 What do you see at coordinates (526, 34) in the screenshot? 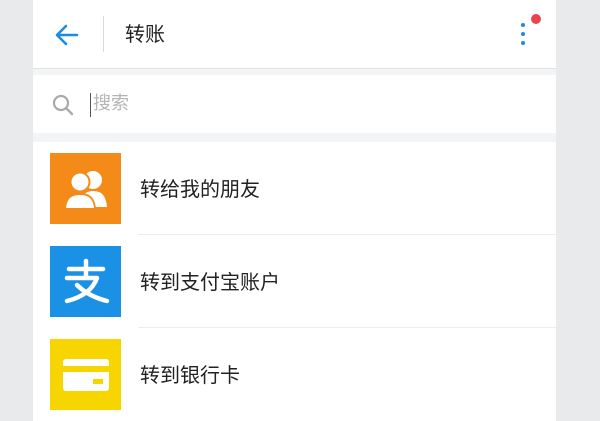
I see `more-options-button` at bounding box center [526, 34].